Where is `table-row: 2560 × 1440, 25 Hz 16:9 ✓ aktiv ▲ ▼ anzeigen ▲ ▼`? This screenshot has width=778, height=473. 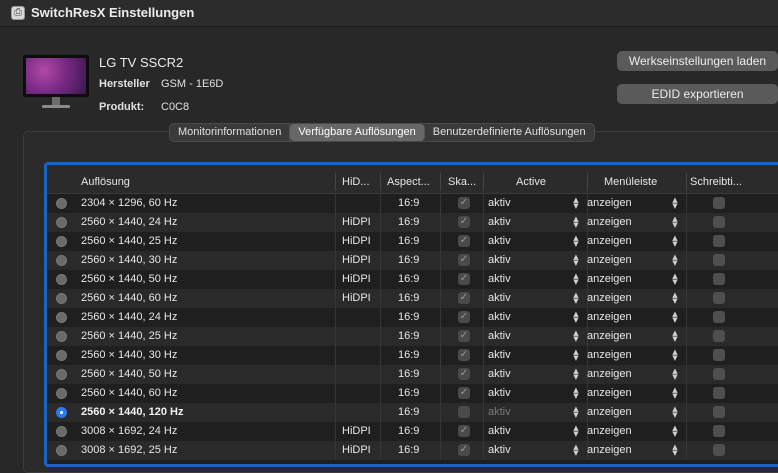 table-row: 2560 × 1440, 25 Hz 16:9 ✓ aktiv ▲ ▼ anzeigen ▲ ▼ is located at coordinates (412, 336).